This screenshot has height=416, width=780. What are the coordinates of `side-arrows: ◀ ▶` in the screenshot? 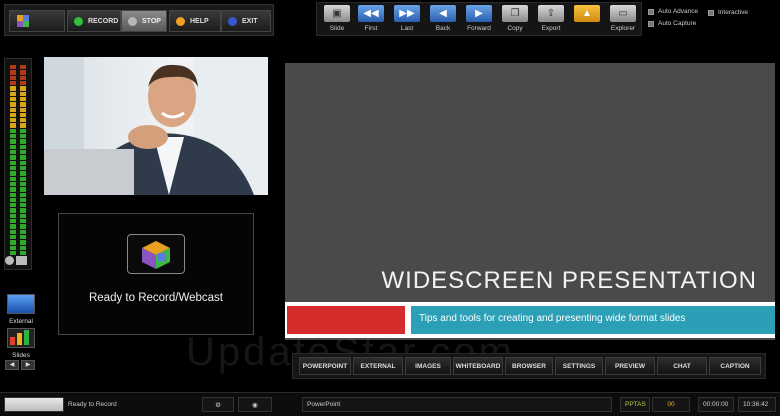 It's located at (20, 365).